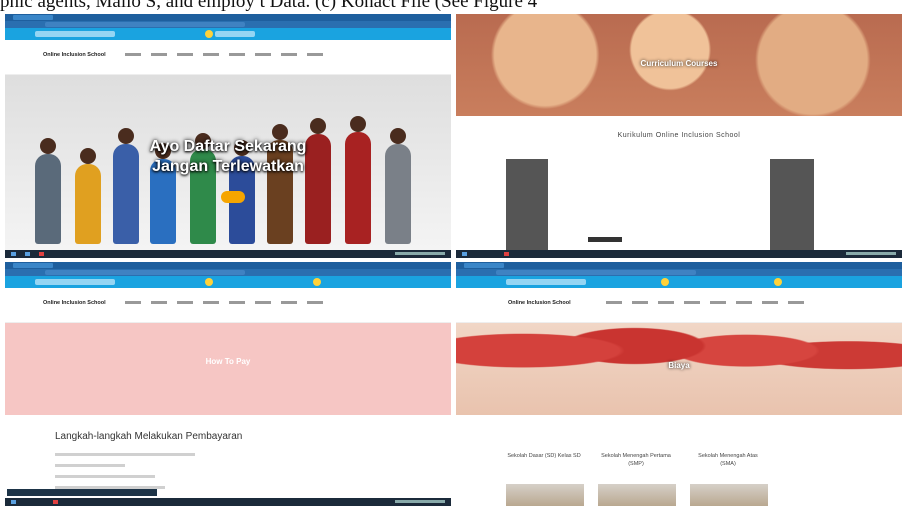 This screenshot has height=513, width=904. Describe the element at coordinates (82, 492) in the screenshot. I see `download-bar` at that location.